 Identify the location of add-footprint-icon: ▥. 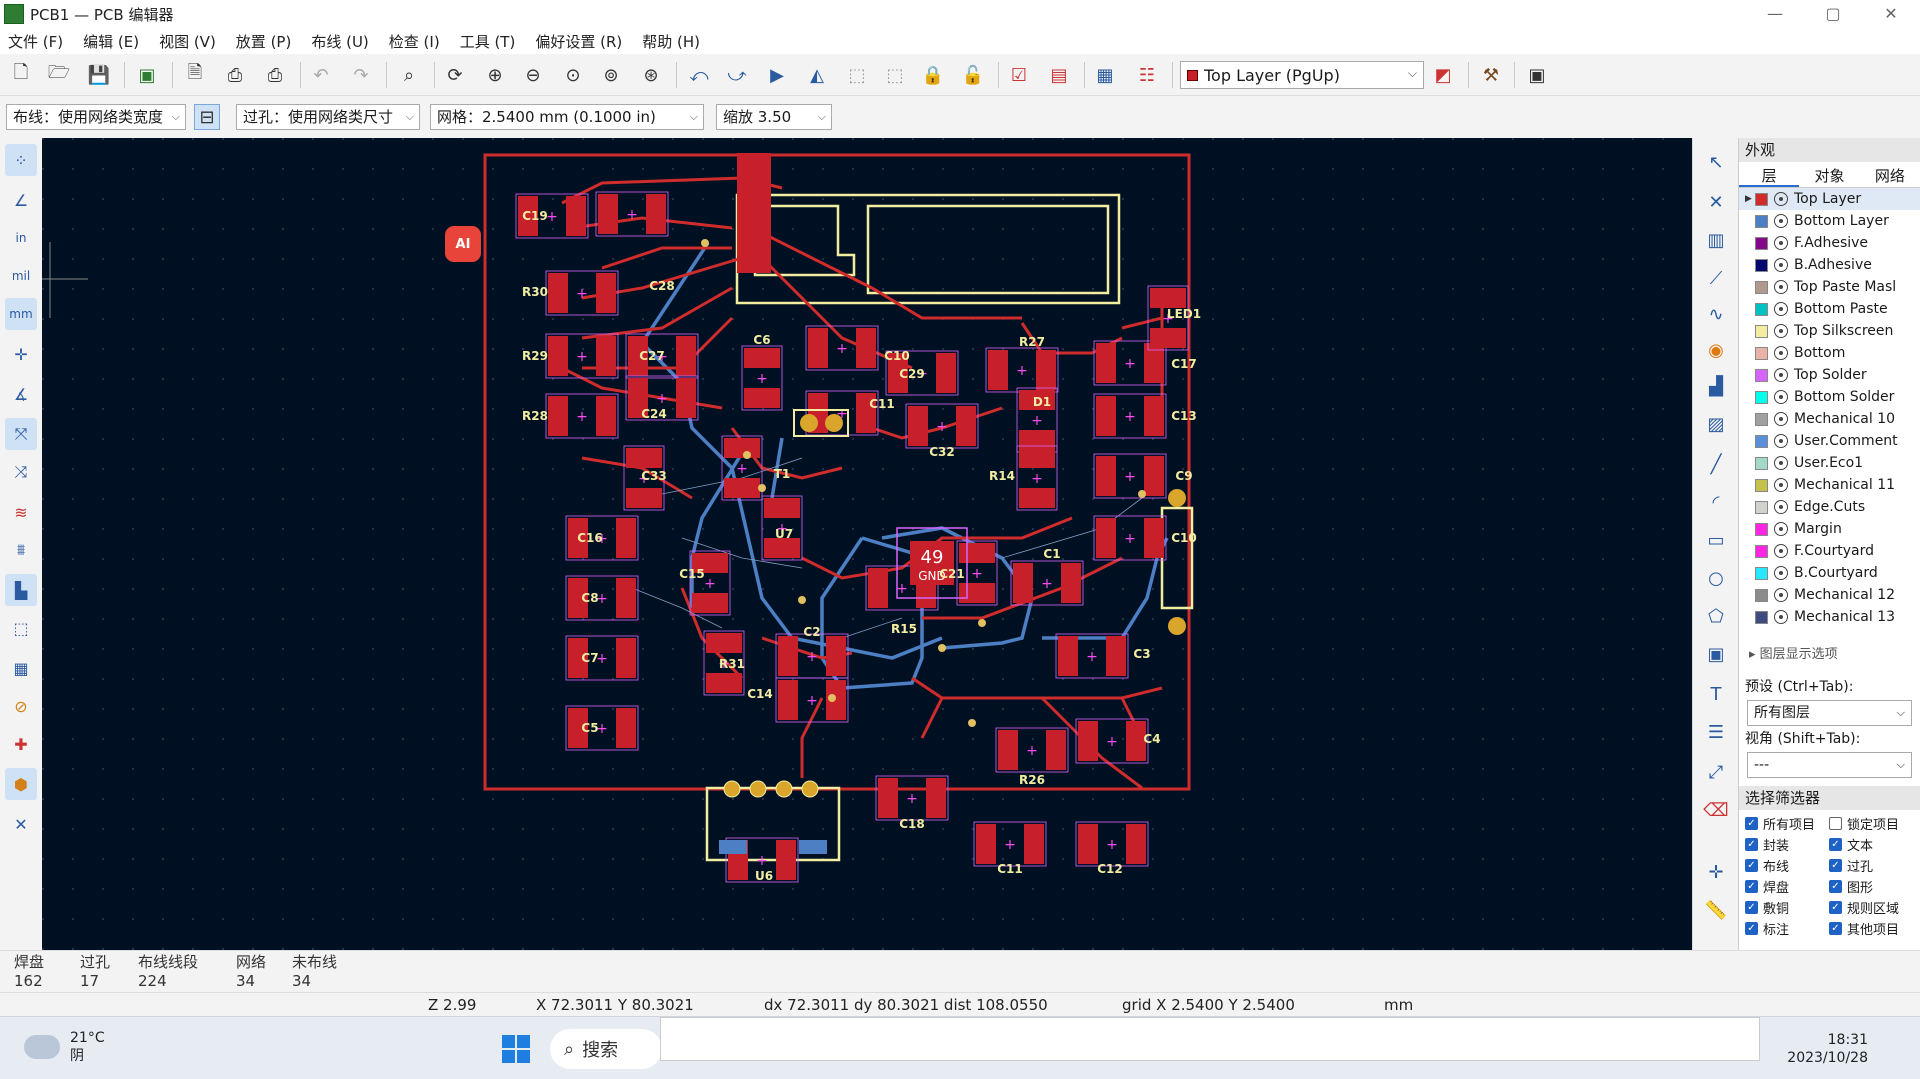
(1716, 240).